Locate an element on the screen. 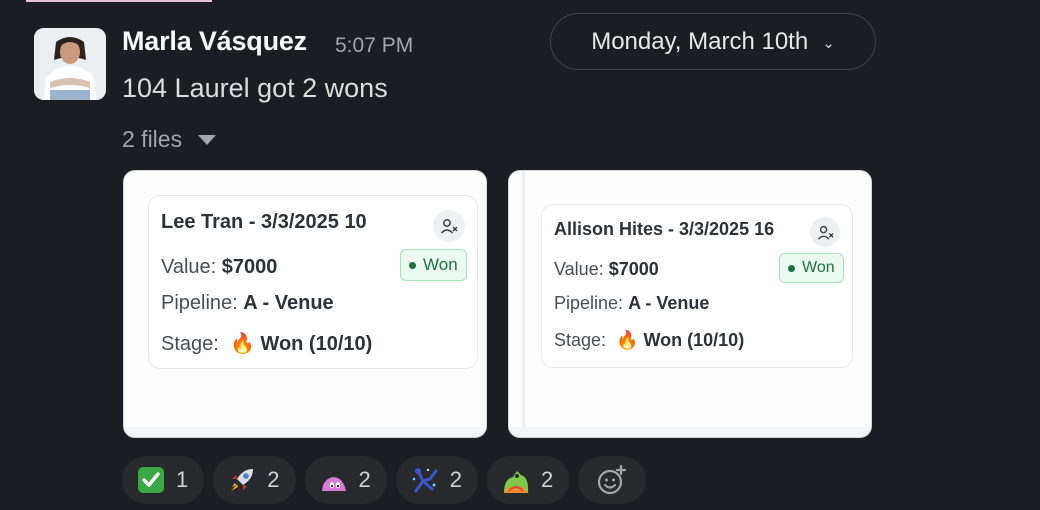  add-reaction-icon is located at coordinates (612, 479).